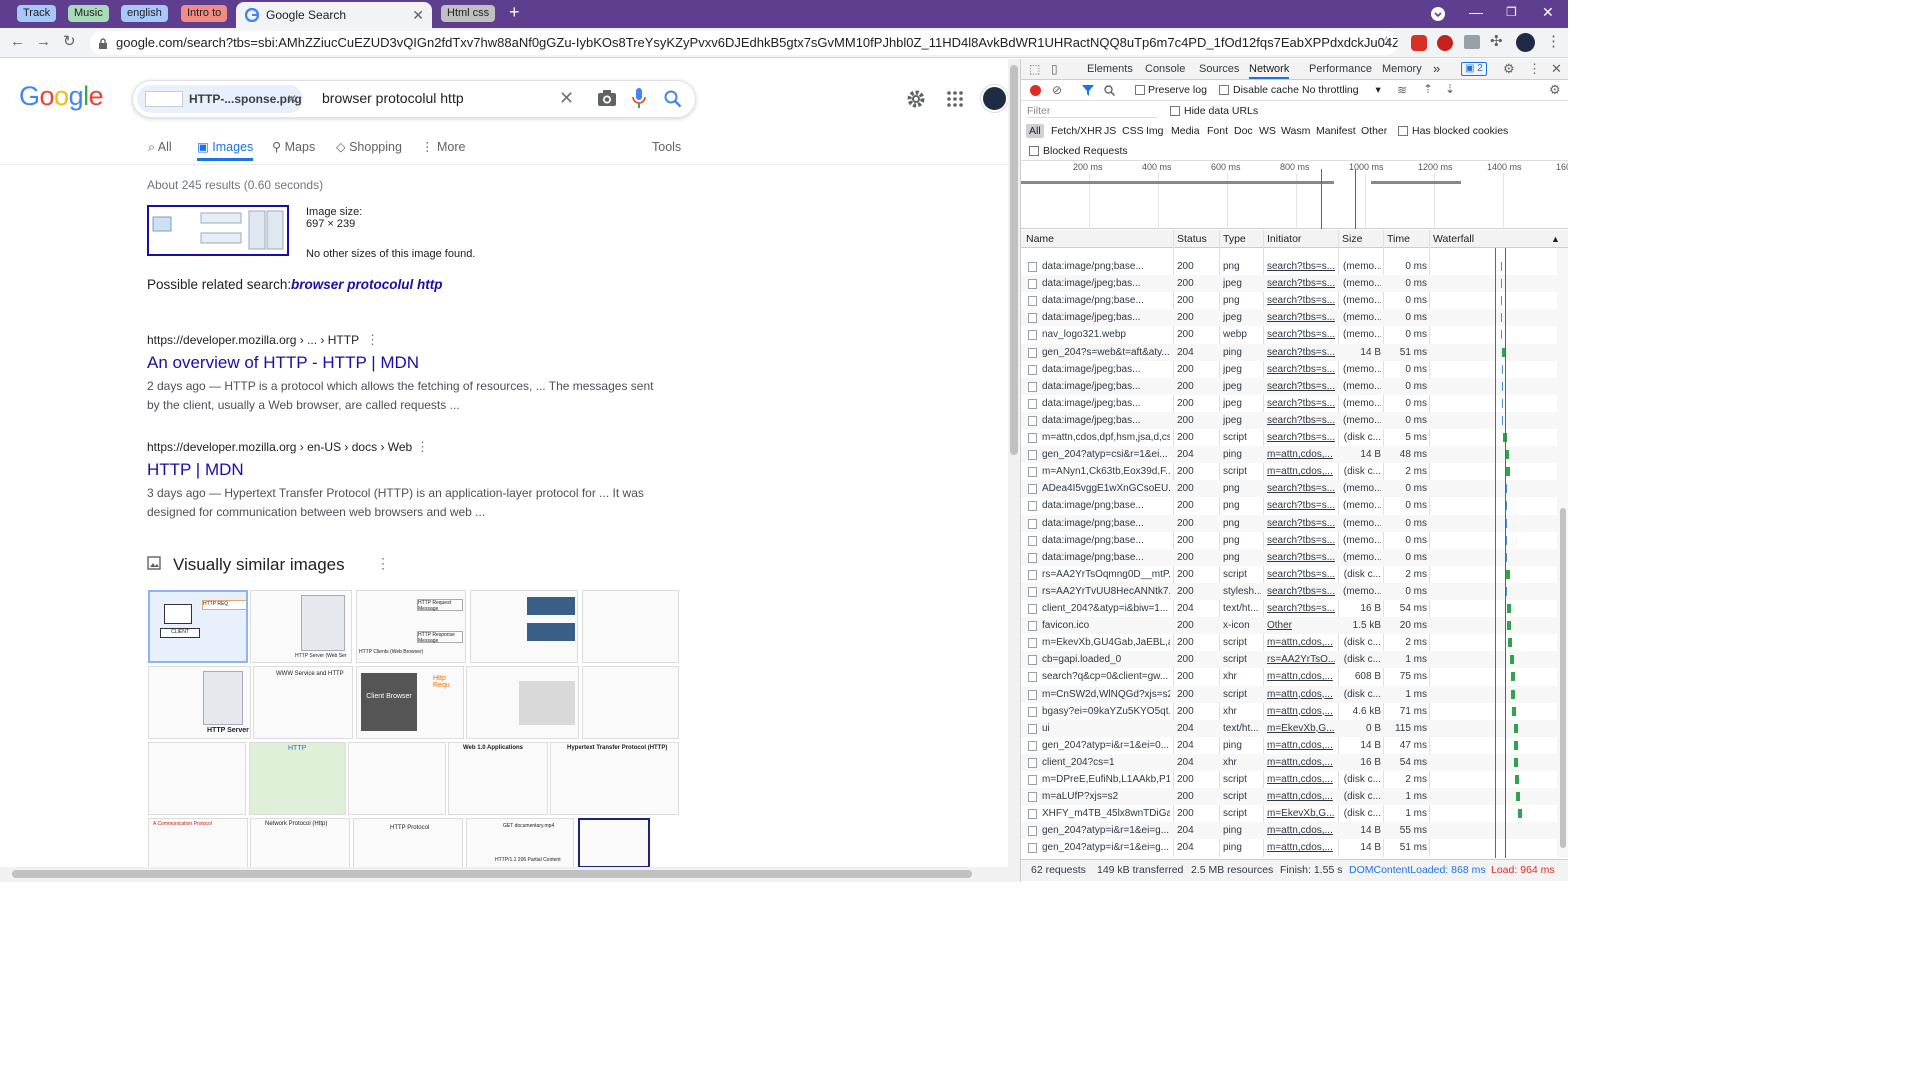 Image resolution: width=1920 pixels, height=1080 pixels. Describe the element at coordinates (1284, 239) in the screenshot. I see `column-initiator: Initiator` at that location.